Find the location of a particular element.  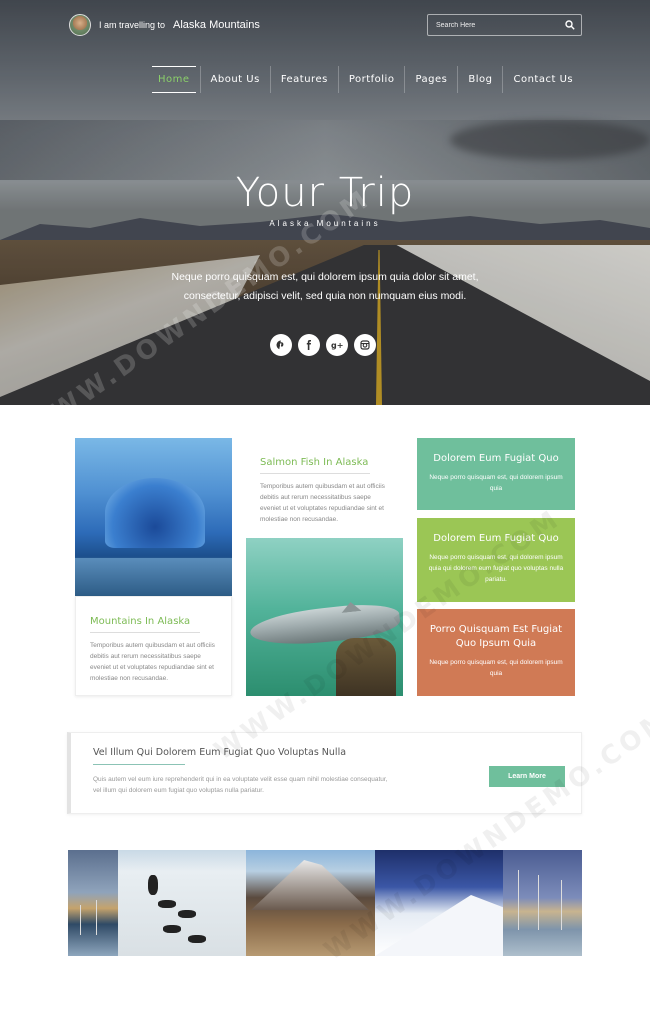

search-box is located at coordinates (504, 25).